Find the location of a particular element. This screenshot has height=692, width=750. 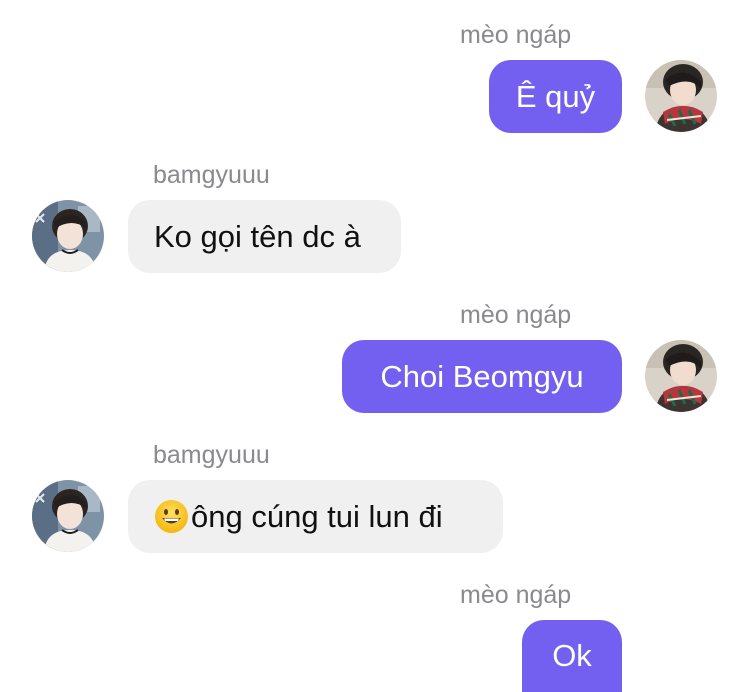

message-text: Ok is located at coordinates (572, 655).